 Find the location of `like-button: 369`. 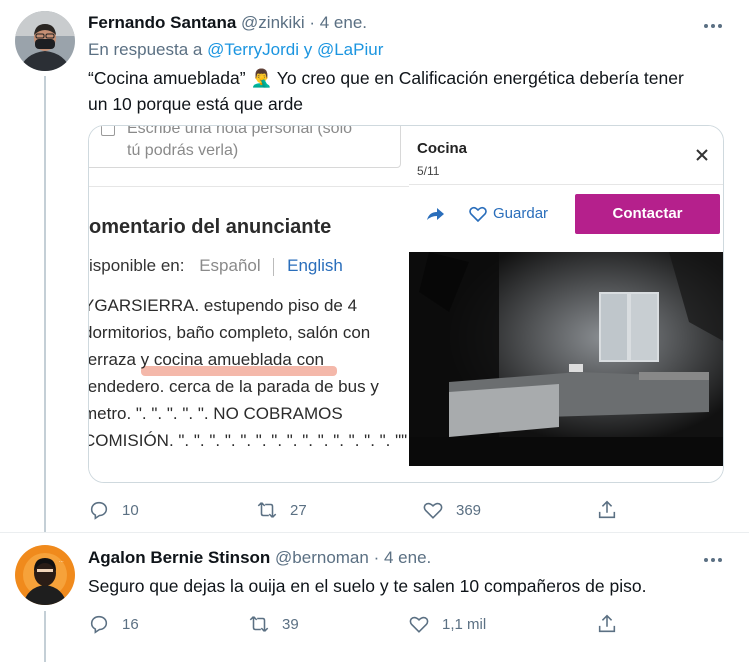

like-button: 369 is located at coordinates (451, 510).